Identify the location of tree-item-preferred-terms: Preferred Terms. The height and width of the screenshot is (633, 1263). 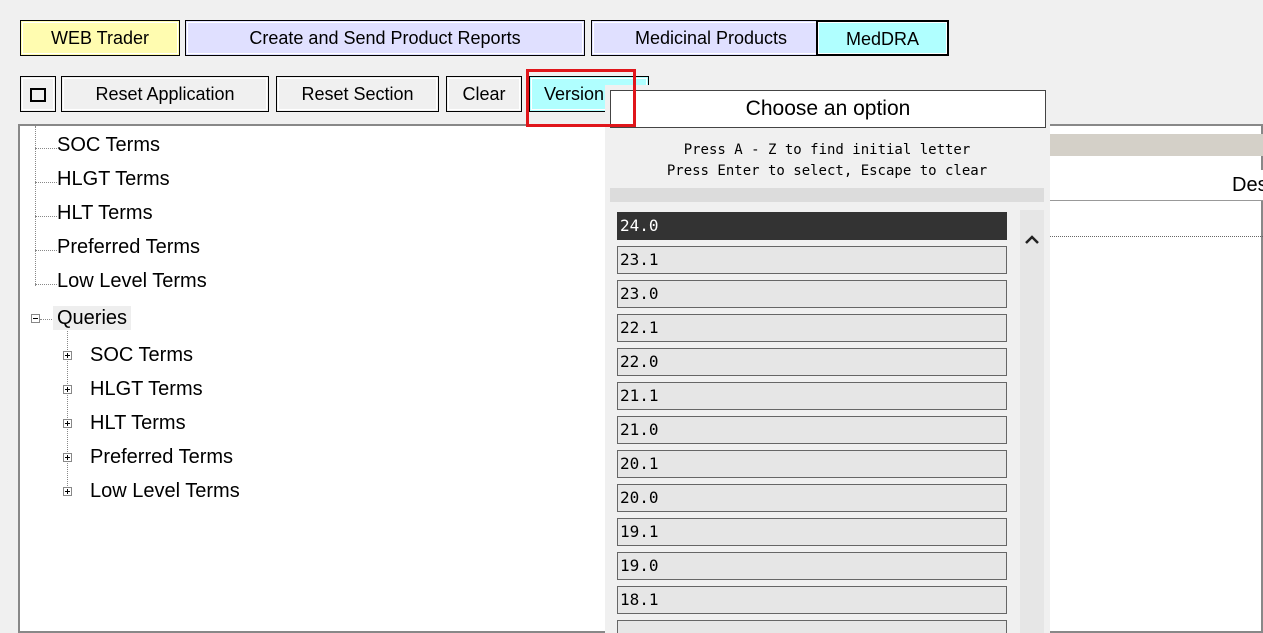
(128, 247).